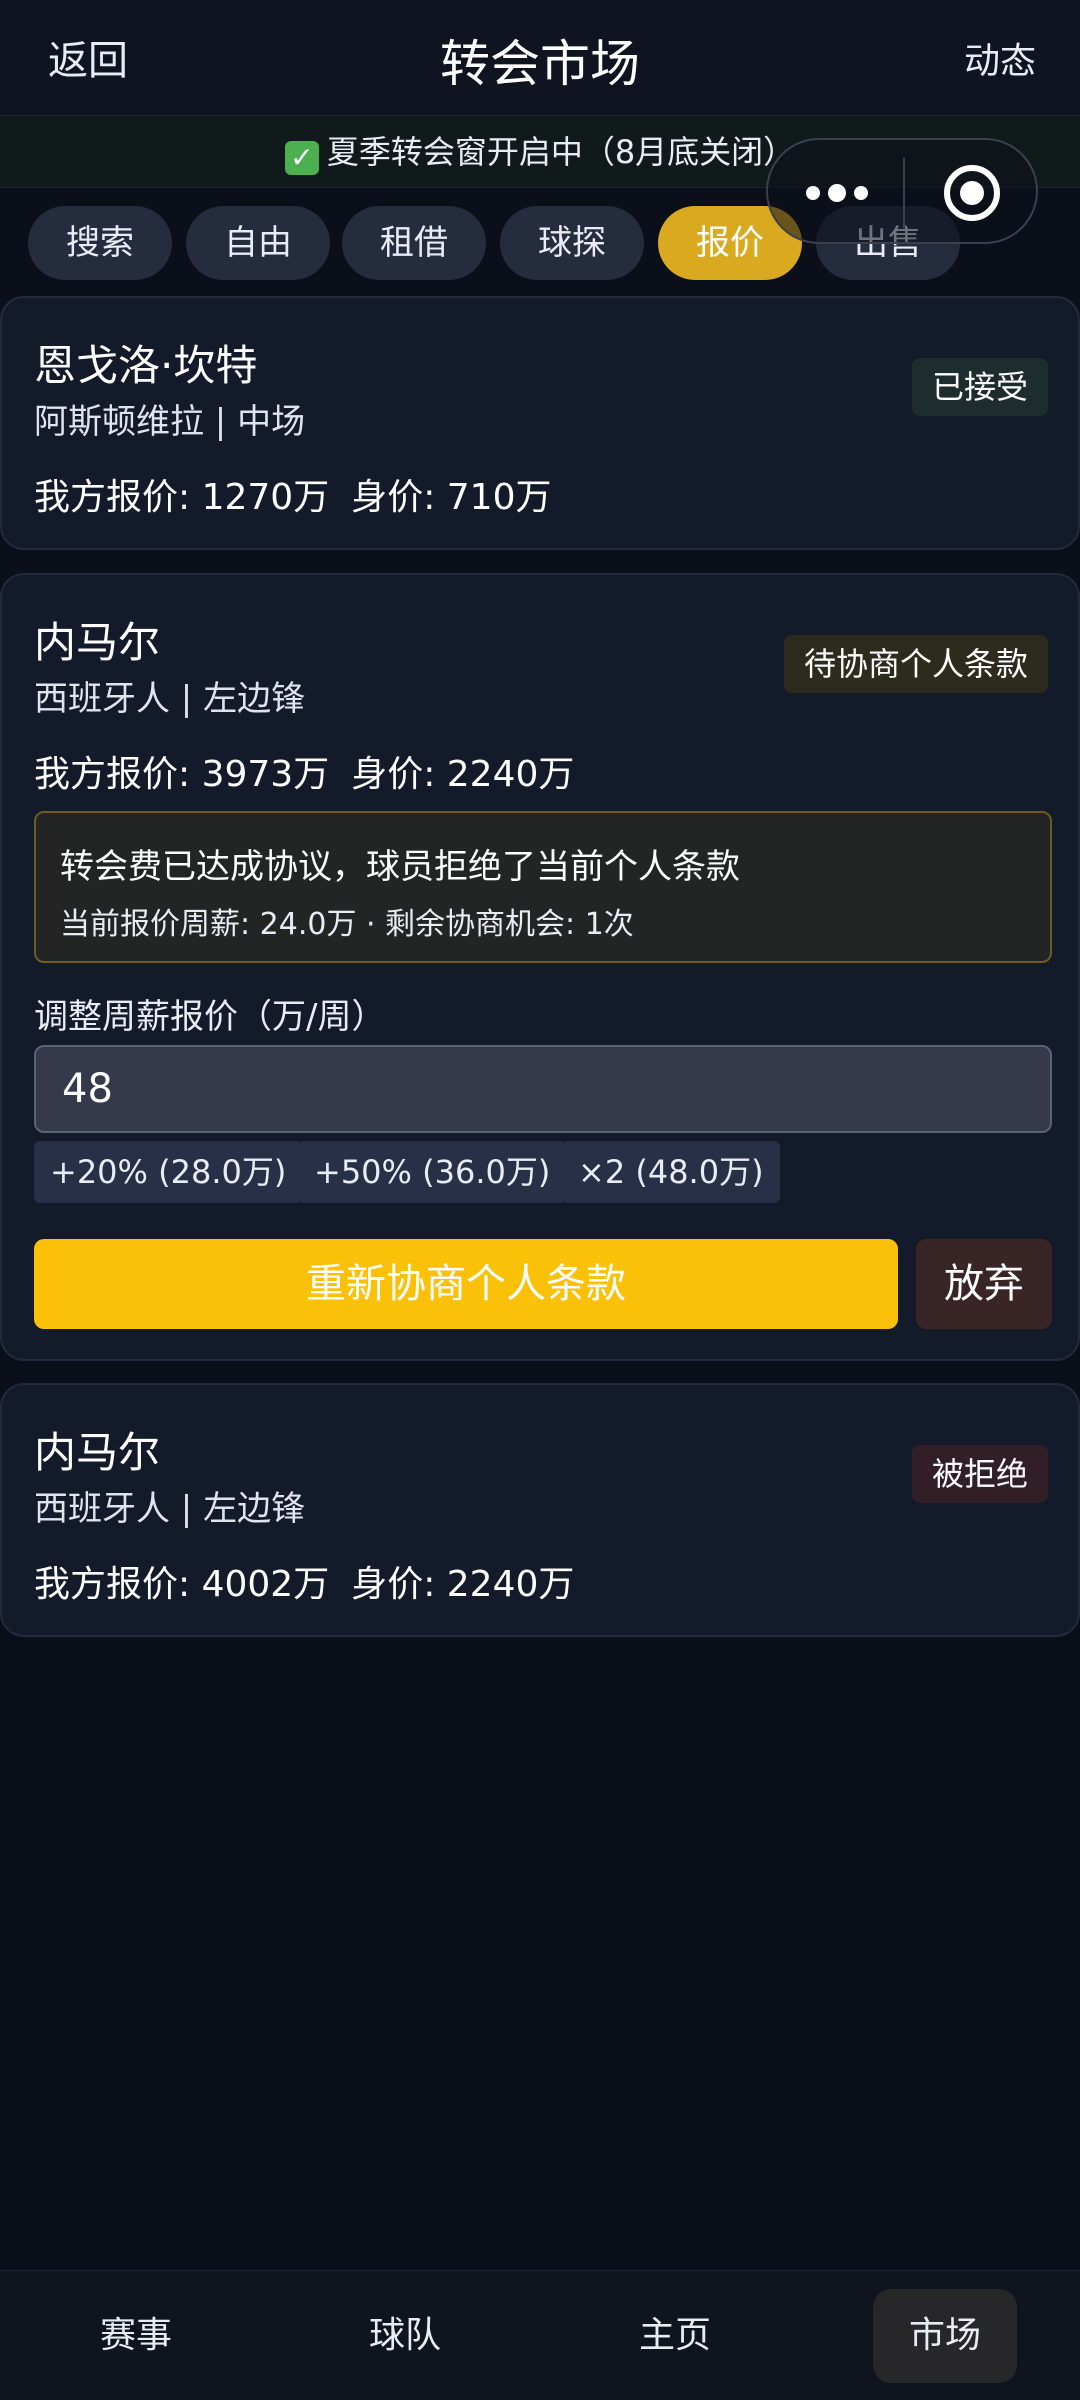 The image size is (1080, 2400). Describe the element at coordinates (540, 2335) in the screenshot. I see `bottom-nav: 赛事 球队 主页 市场` at that location.